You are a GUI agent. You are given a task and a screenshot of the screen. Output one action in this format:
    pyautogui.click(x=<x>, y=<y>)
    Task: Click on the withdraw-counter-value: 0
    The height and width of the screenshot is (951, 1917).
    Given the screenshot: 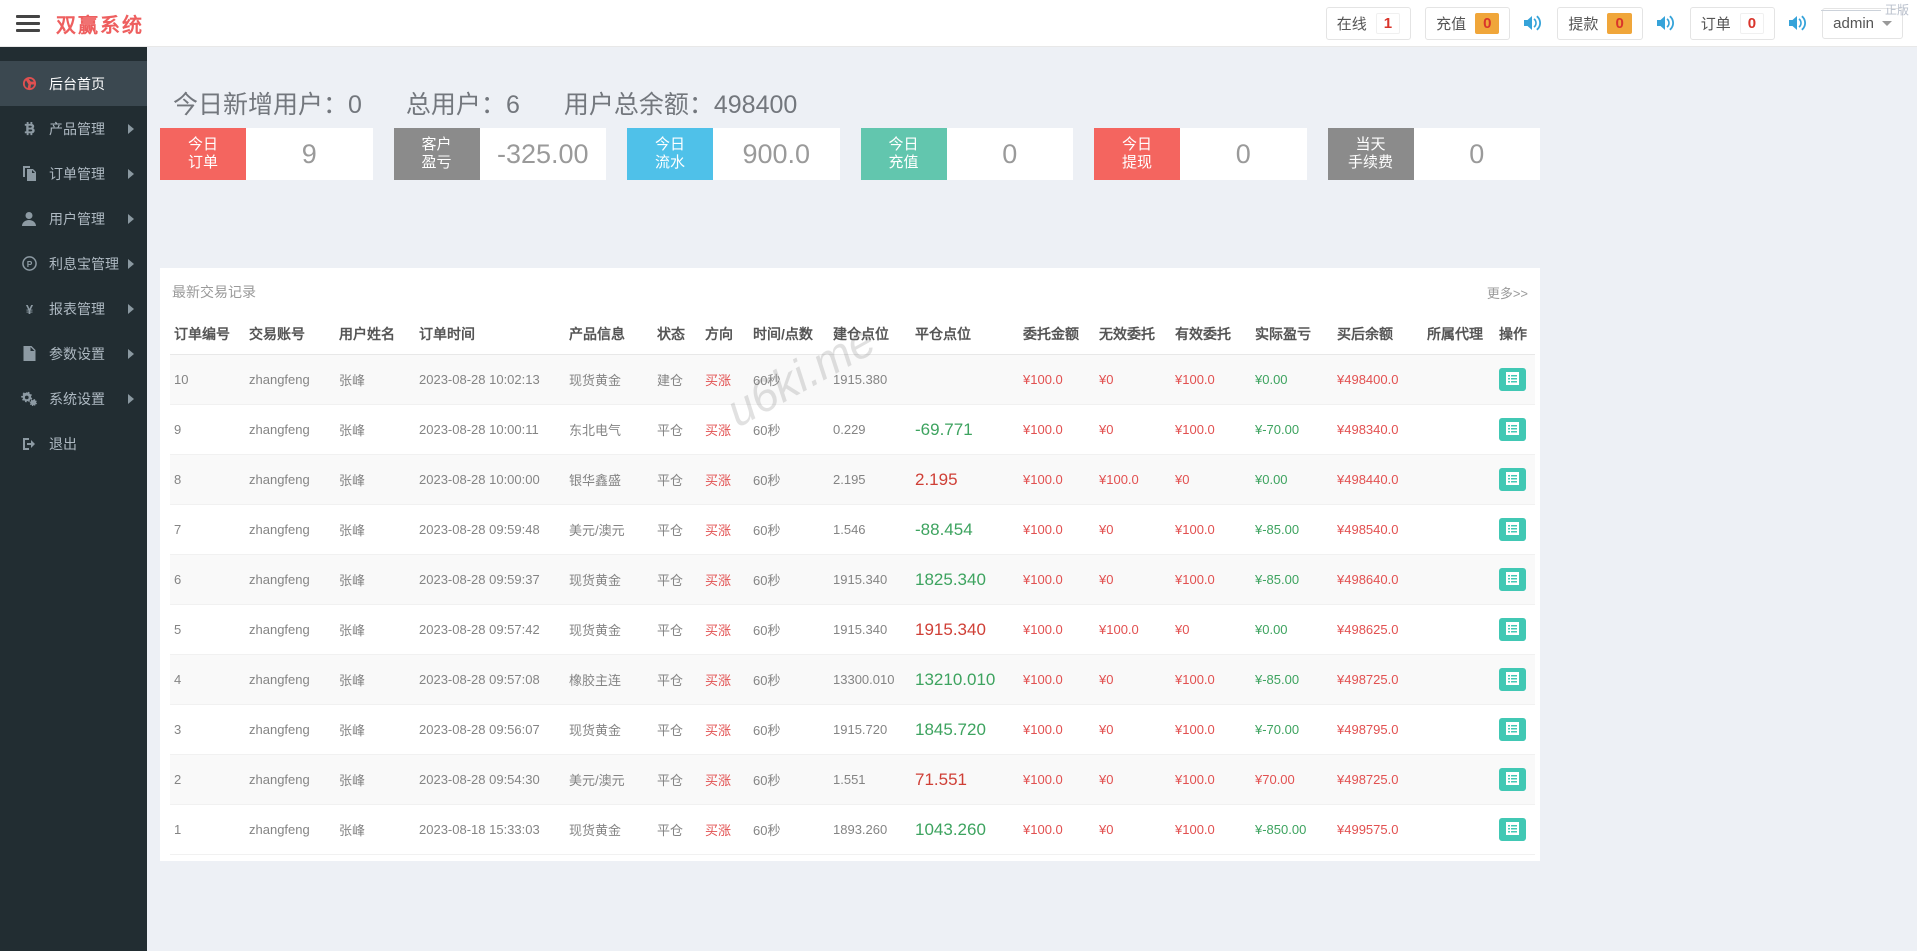 What is the action you would take?
    pyautogui.click(x=1619, y=23)
    